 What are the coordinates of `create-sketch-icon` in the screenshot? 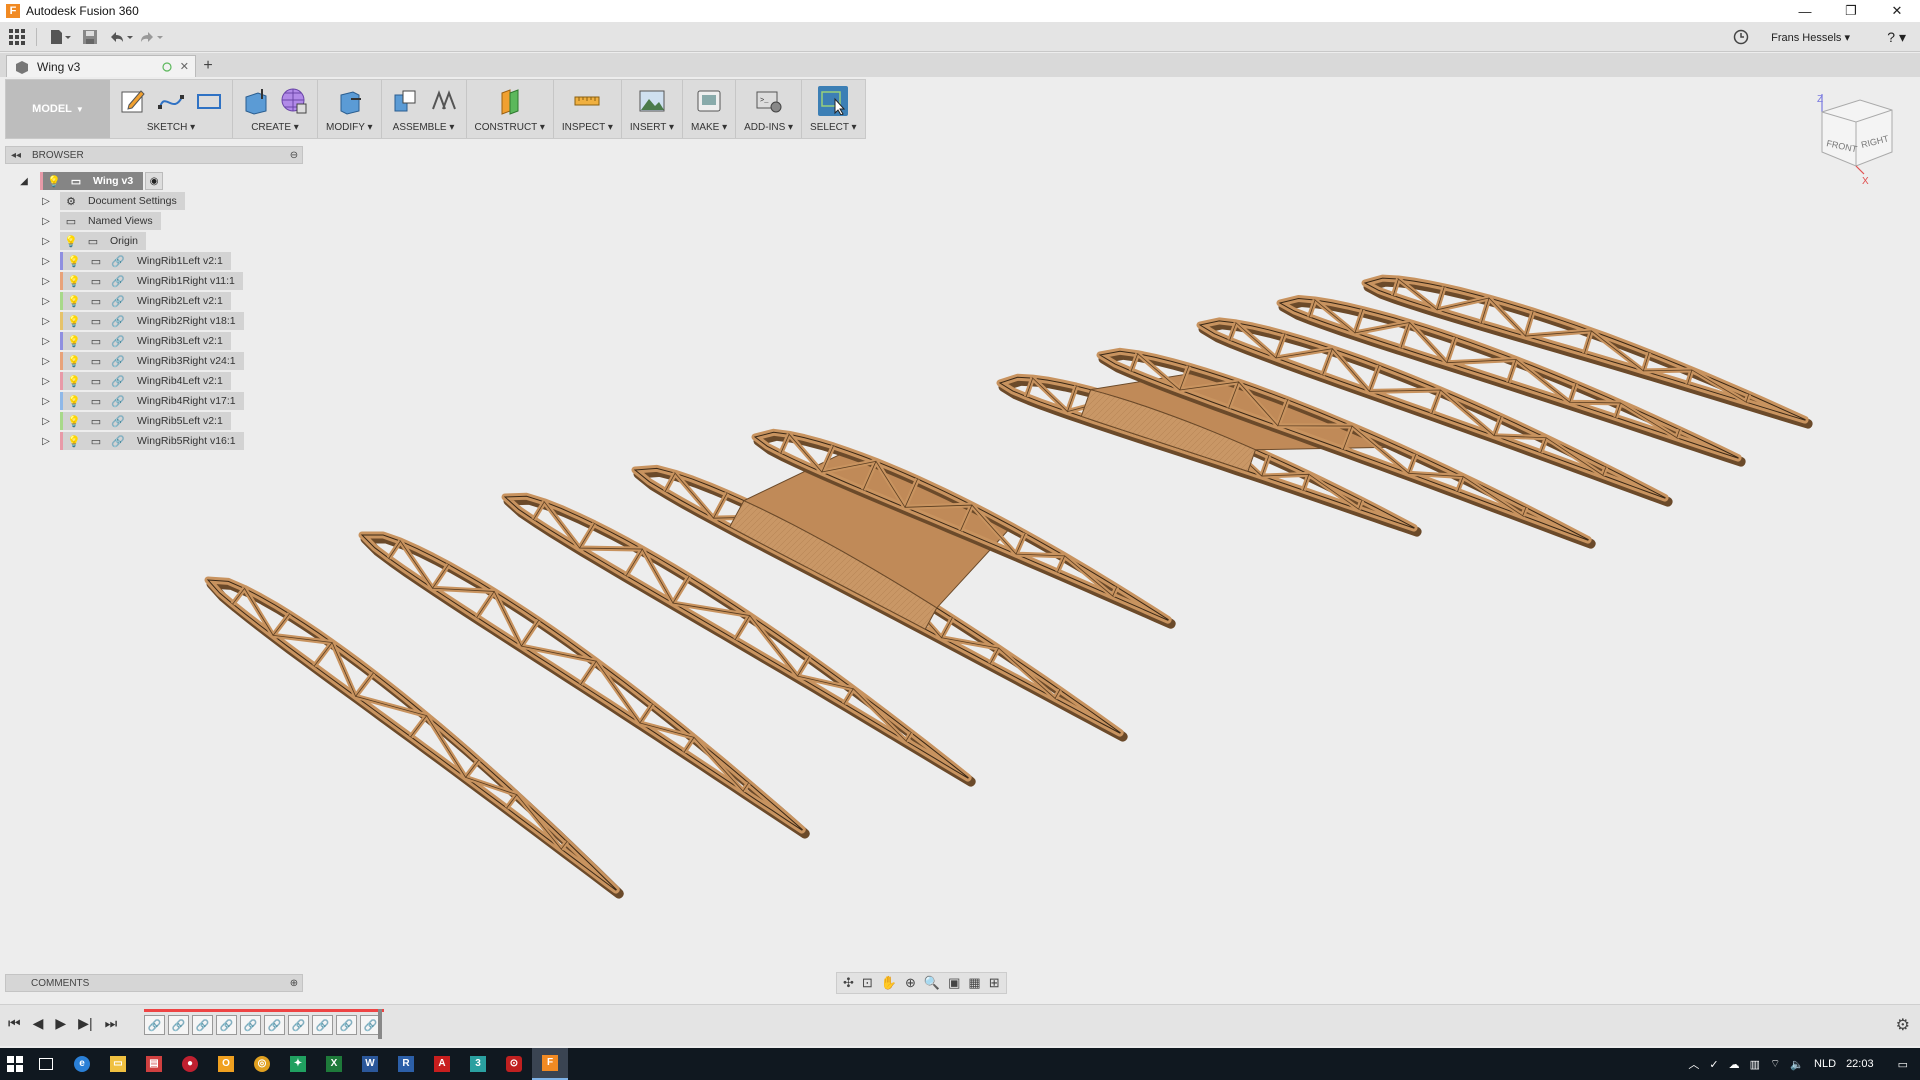 It's located at (133, 101).